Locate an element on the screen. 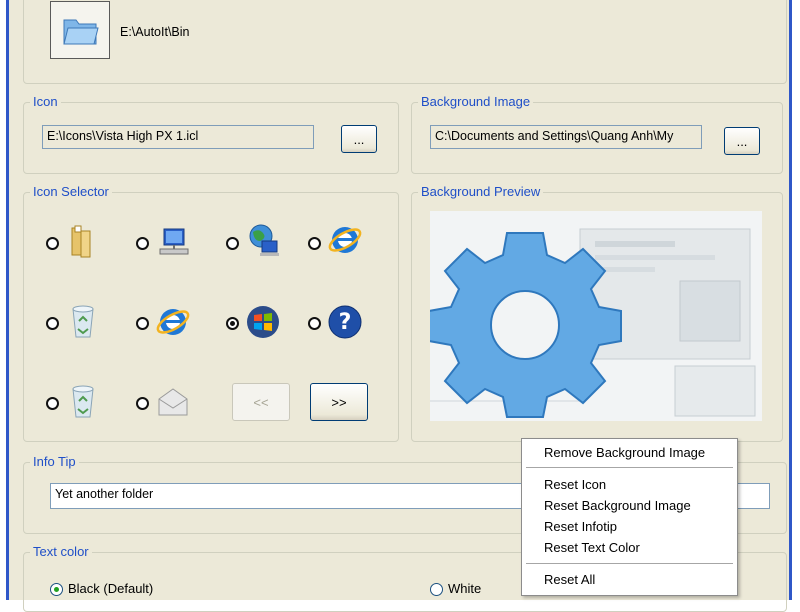  folder-path: E:\AutoIt\Bin is located at coordinates (155, 32).